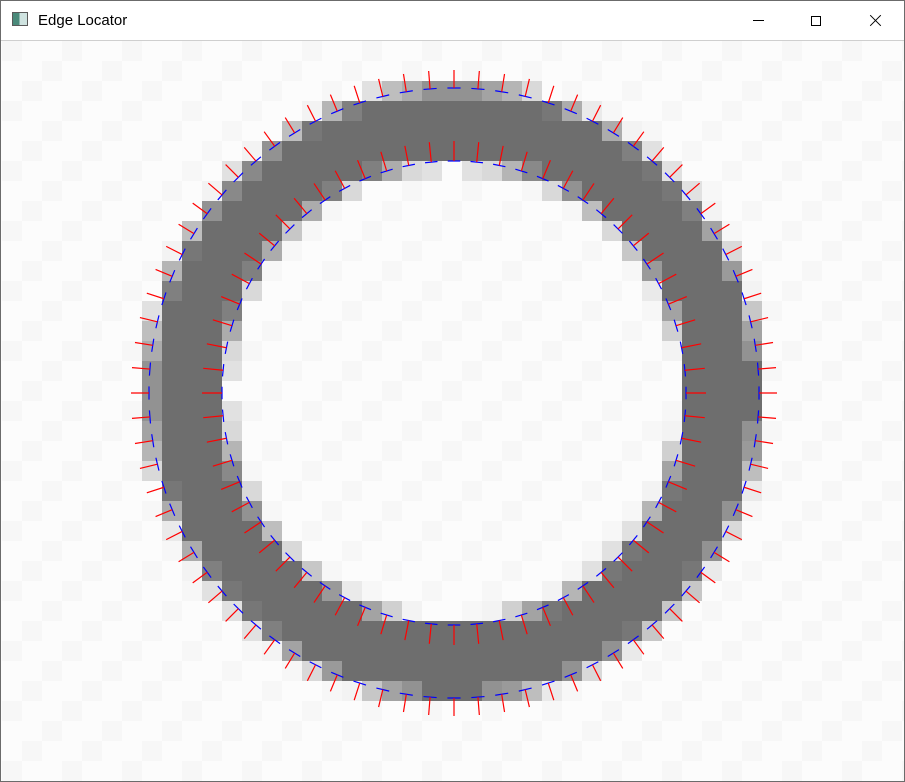 Image resolution: width=905 pixels, height=782 pixels. Describe the element at coordinates (758, 20) in the screenshot. I see `minimize-button` at that location.